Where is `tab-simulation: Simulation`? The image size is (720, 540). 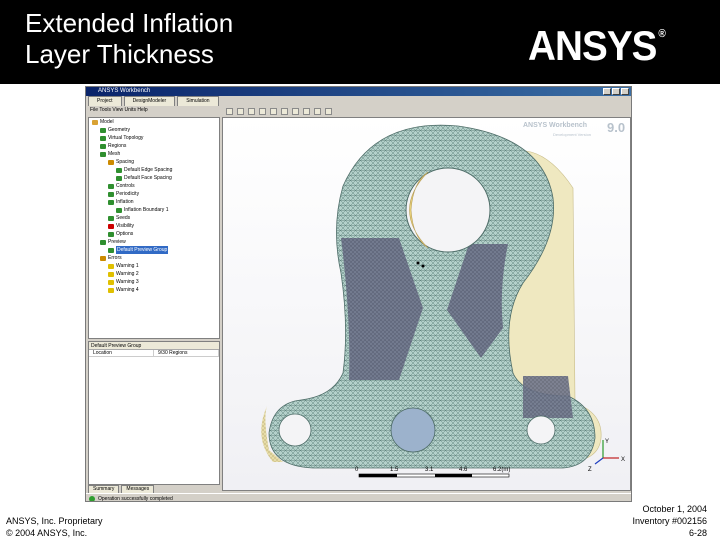
tab-simulation: Simulation is located at coordinates (198, 101).